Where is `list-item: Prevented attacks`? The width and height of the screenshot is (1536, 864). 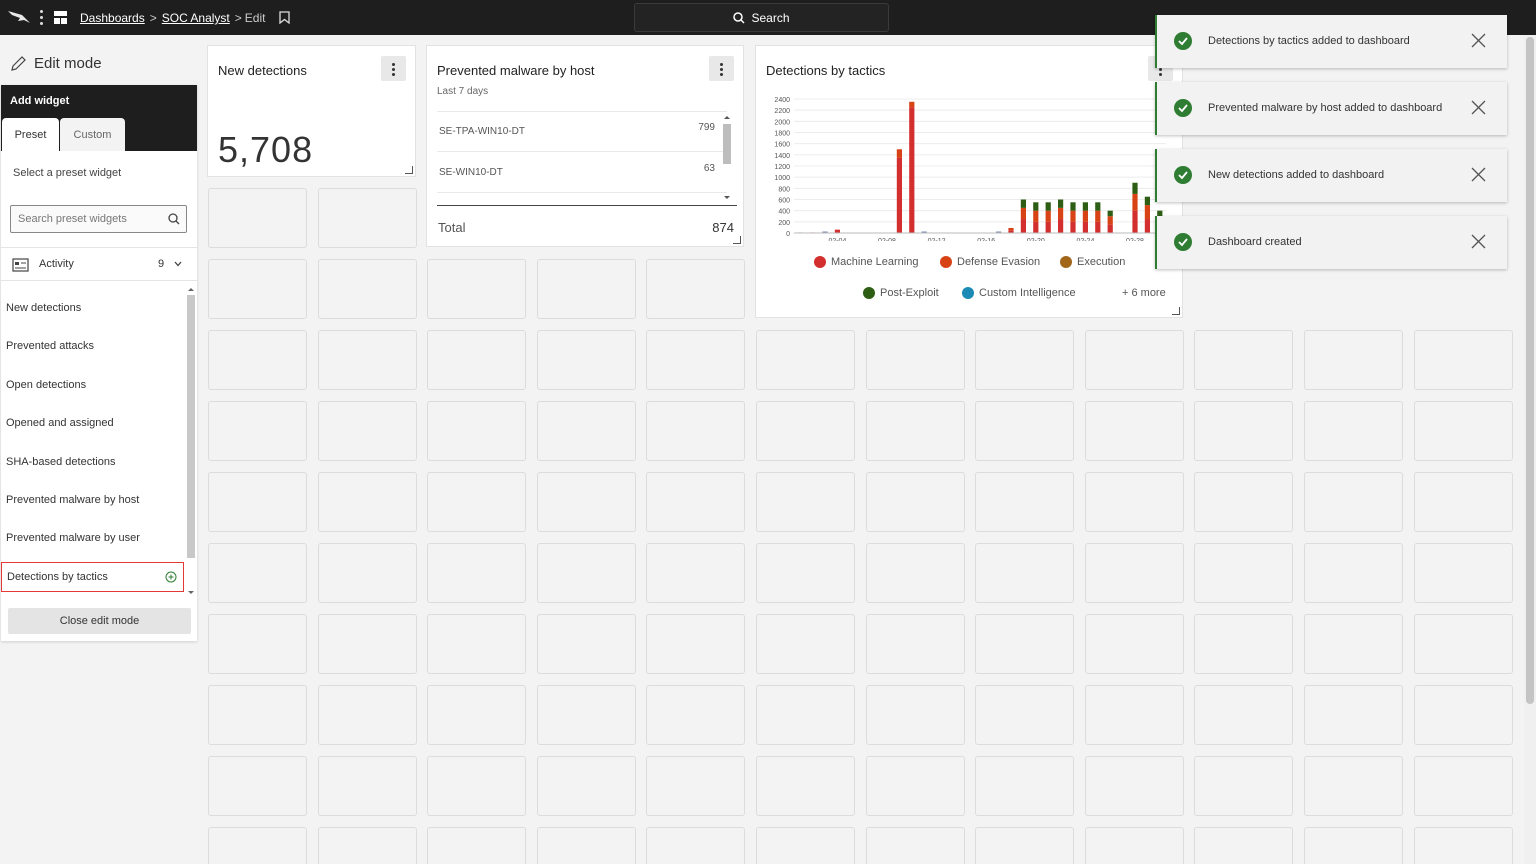 list-item: Prevented attacks is located at coordinates (92, 346).